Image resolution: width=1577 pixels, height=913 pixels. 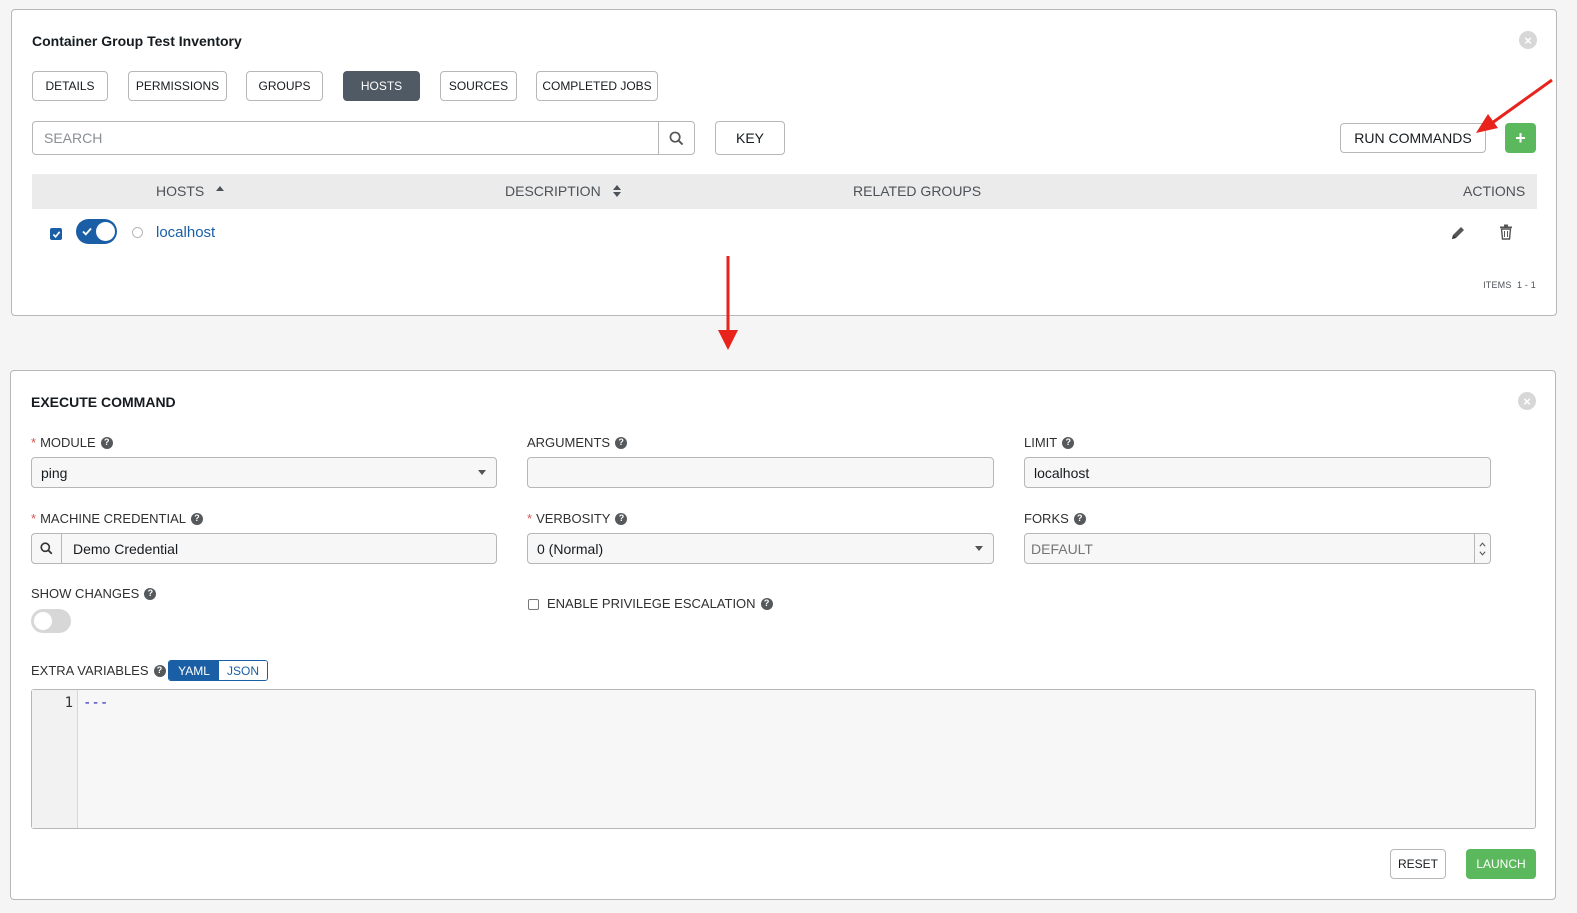 I want to click on forks-field, so click(x=1257, y=548).